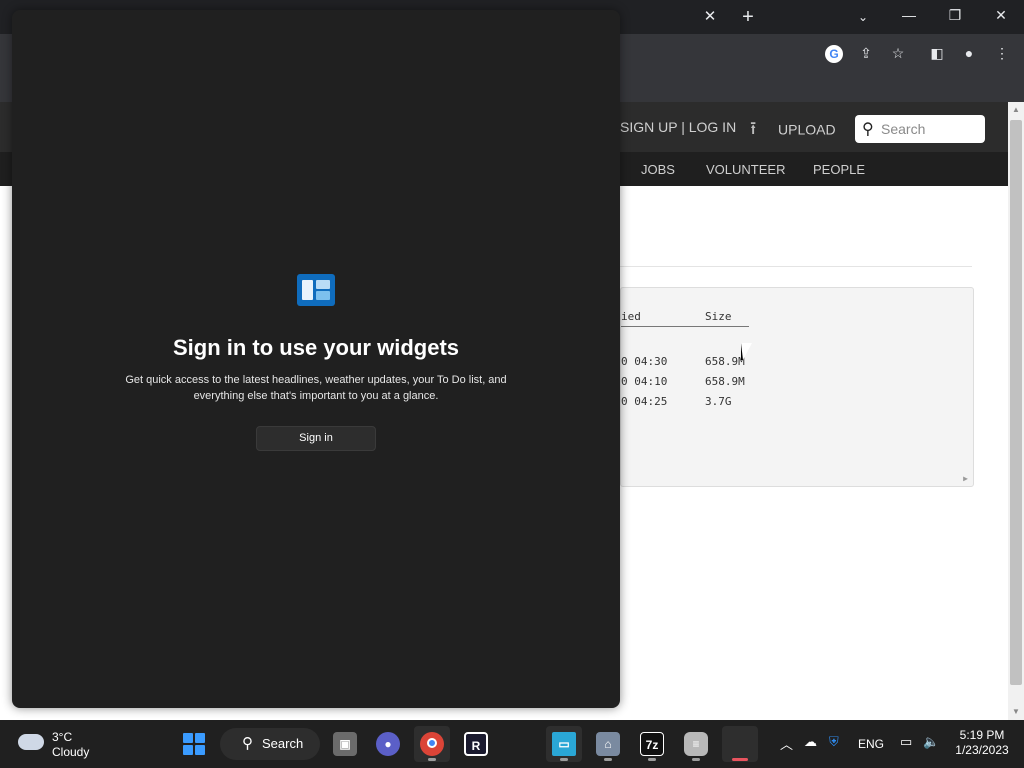 This screenshot has height=768, width=1024. Describe the element at coordinates (316, 290) in the screenshot. I see `widgets-icon` at that location.